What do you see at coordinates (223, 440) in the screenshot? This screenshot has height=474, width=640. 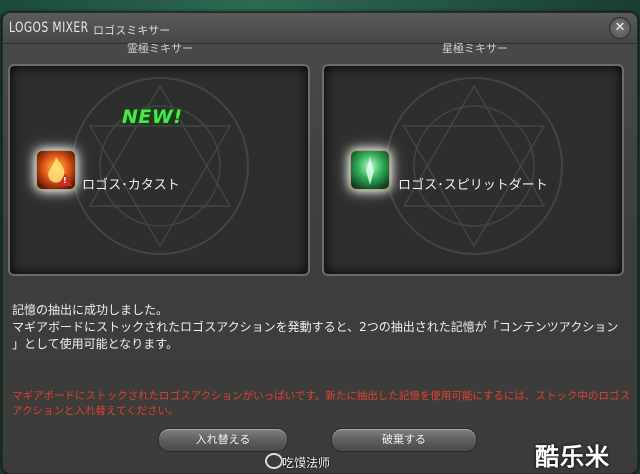 I see `replace-button: 入れ替える` at bounding box center [223, 440].